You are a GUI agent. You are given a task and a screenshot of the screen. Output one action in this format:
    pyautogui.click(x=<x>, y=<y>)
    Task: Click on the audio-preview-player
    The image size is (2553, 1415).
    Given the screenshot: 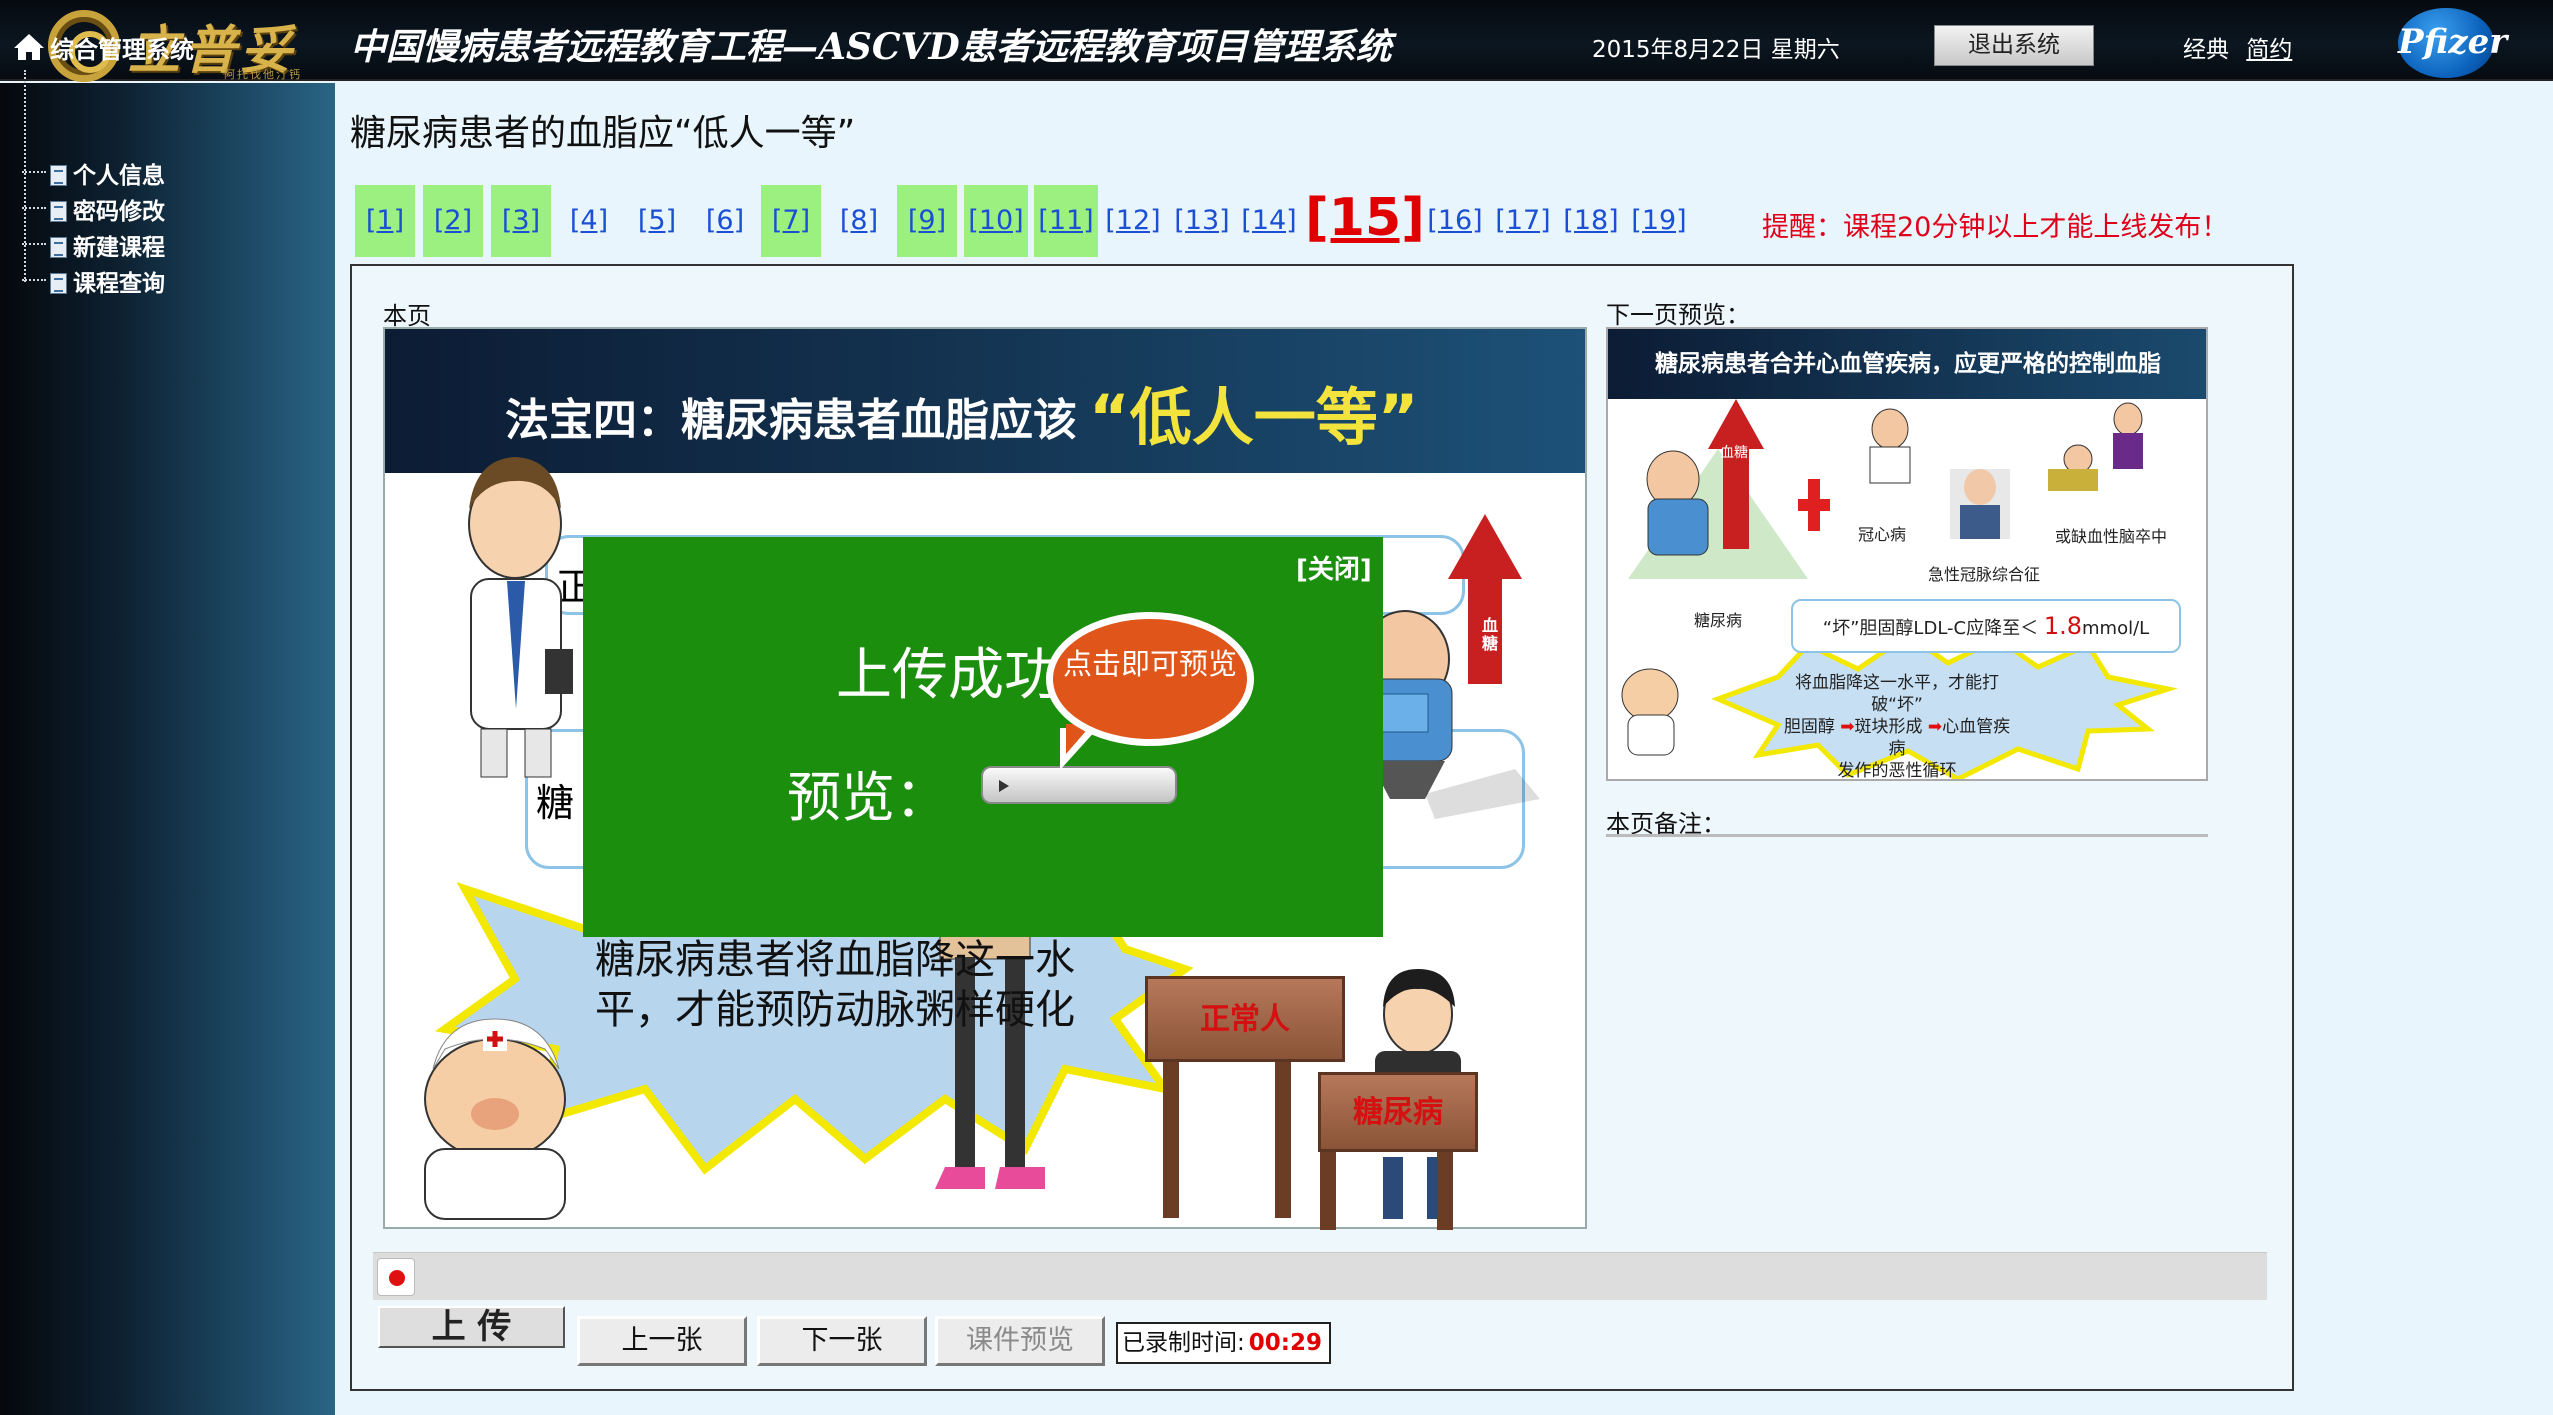 What is the action you would take?
    pyautogui.click(x=1079, y=785)
    